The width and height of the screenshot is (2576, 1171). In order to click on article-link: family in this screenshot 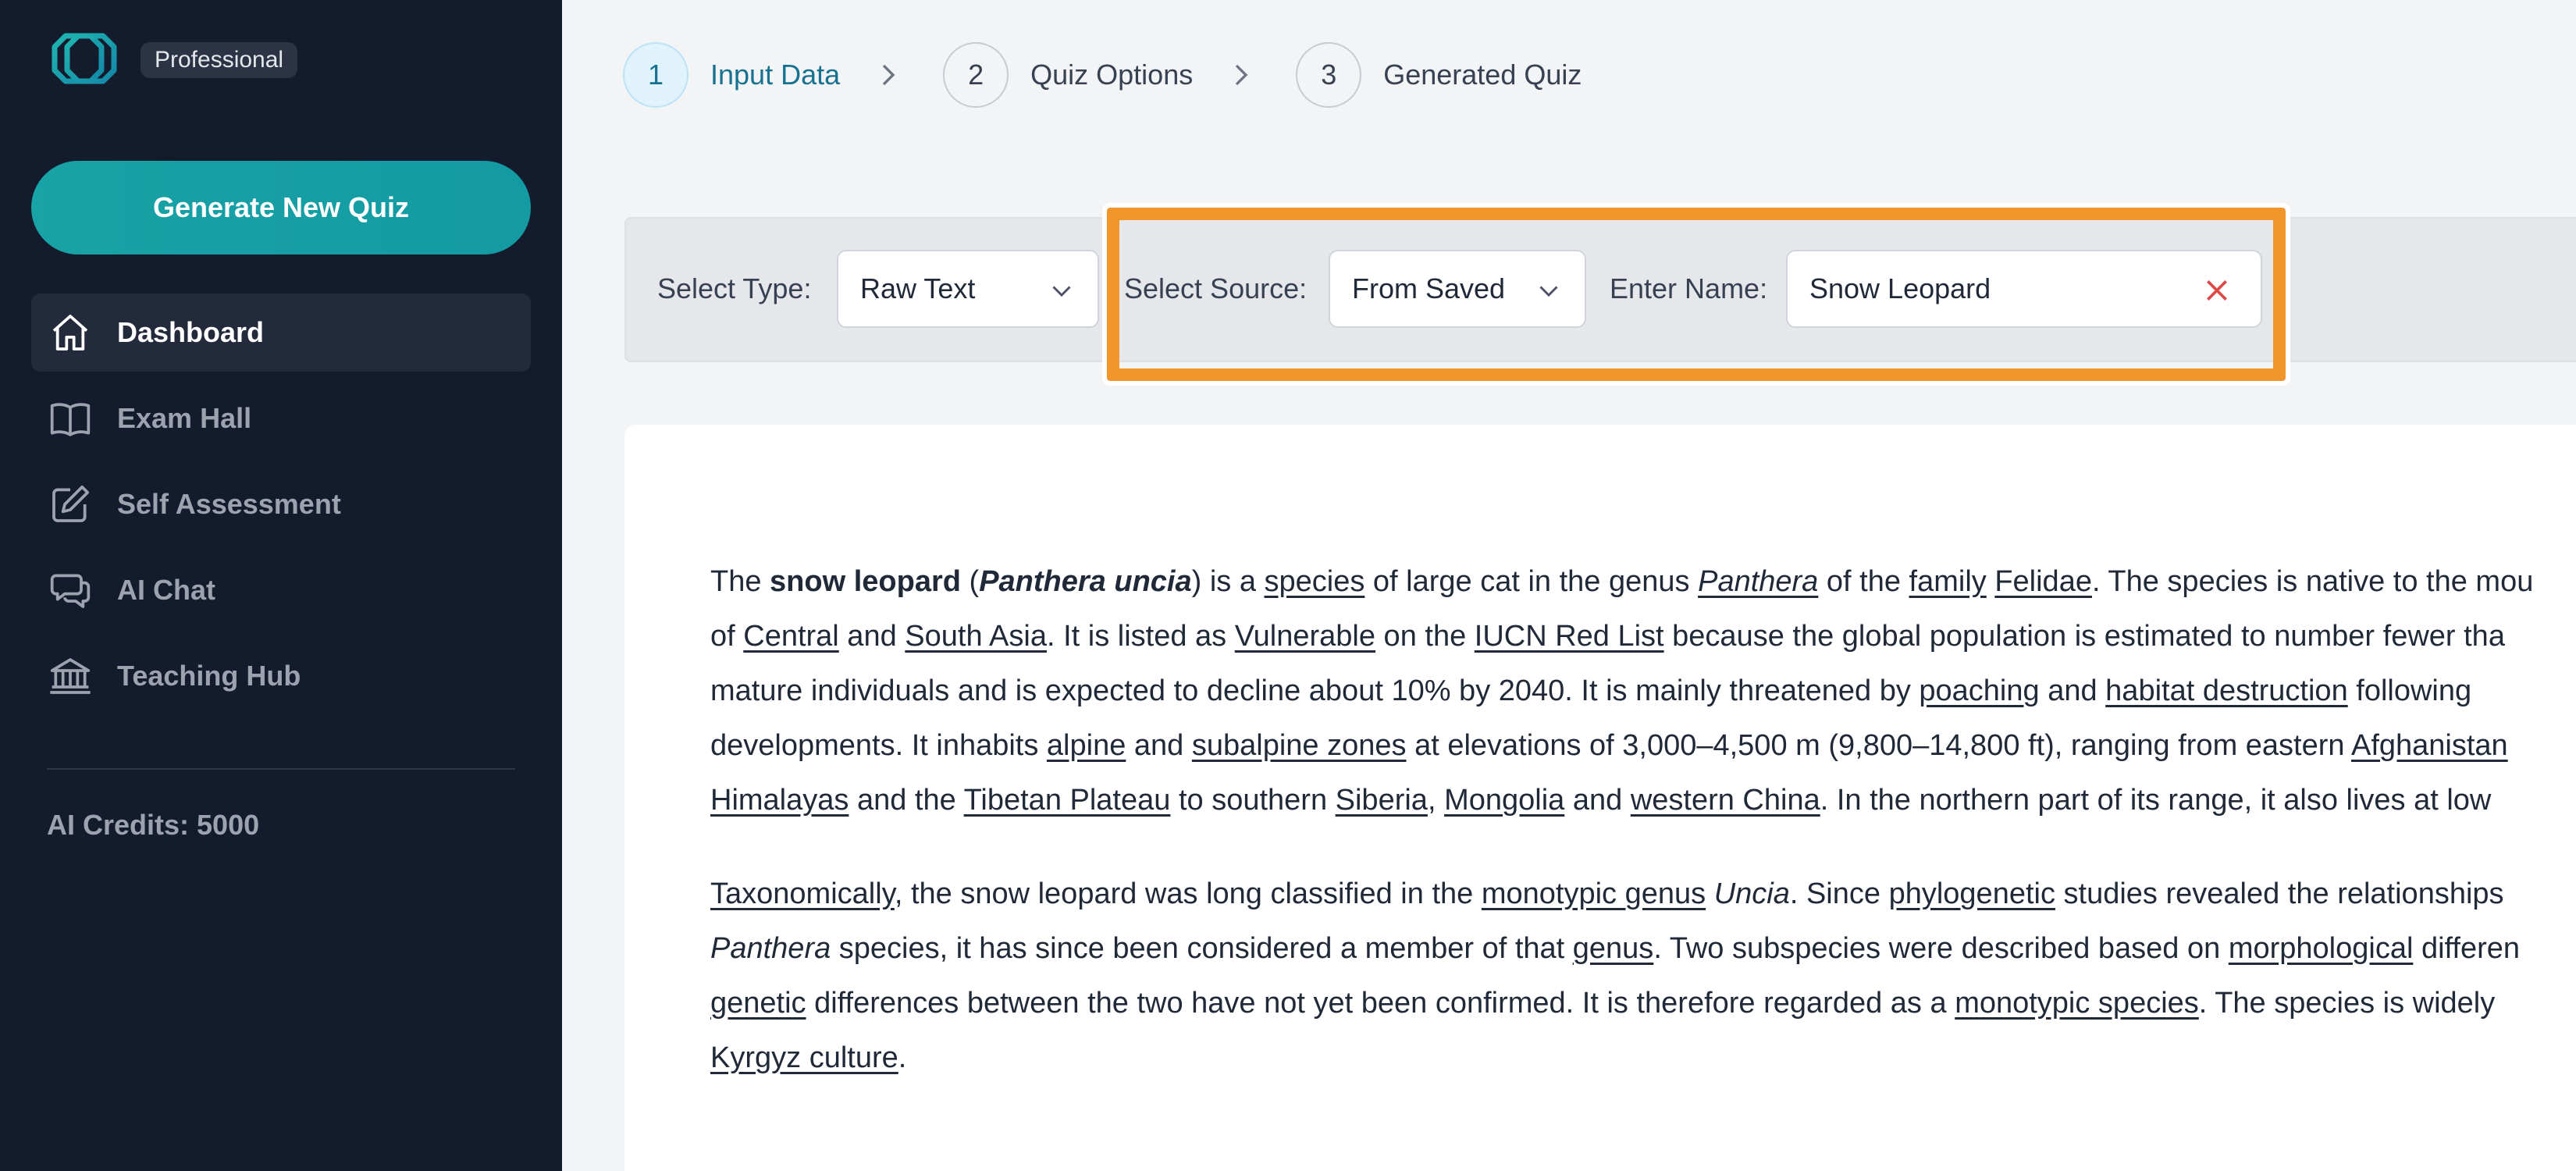, I will do `click(1948, 581)`.